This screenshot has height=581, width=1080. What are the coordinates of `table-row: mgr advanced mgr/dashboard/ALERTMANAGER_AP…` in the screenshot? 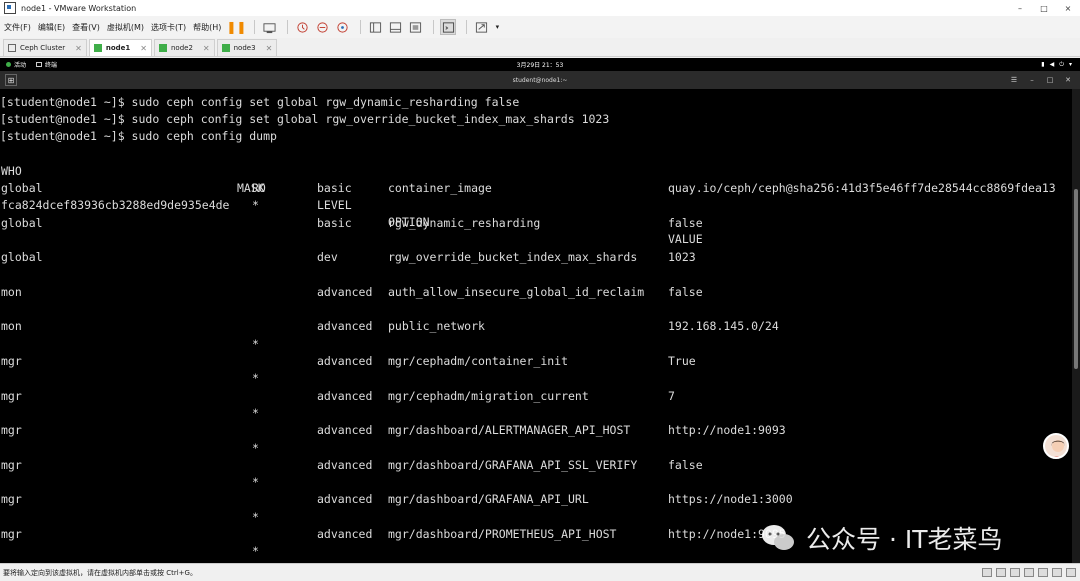 It's located at (536, 430).